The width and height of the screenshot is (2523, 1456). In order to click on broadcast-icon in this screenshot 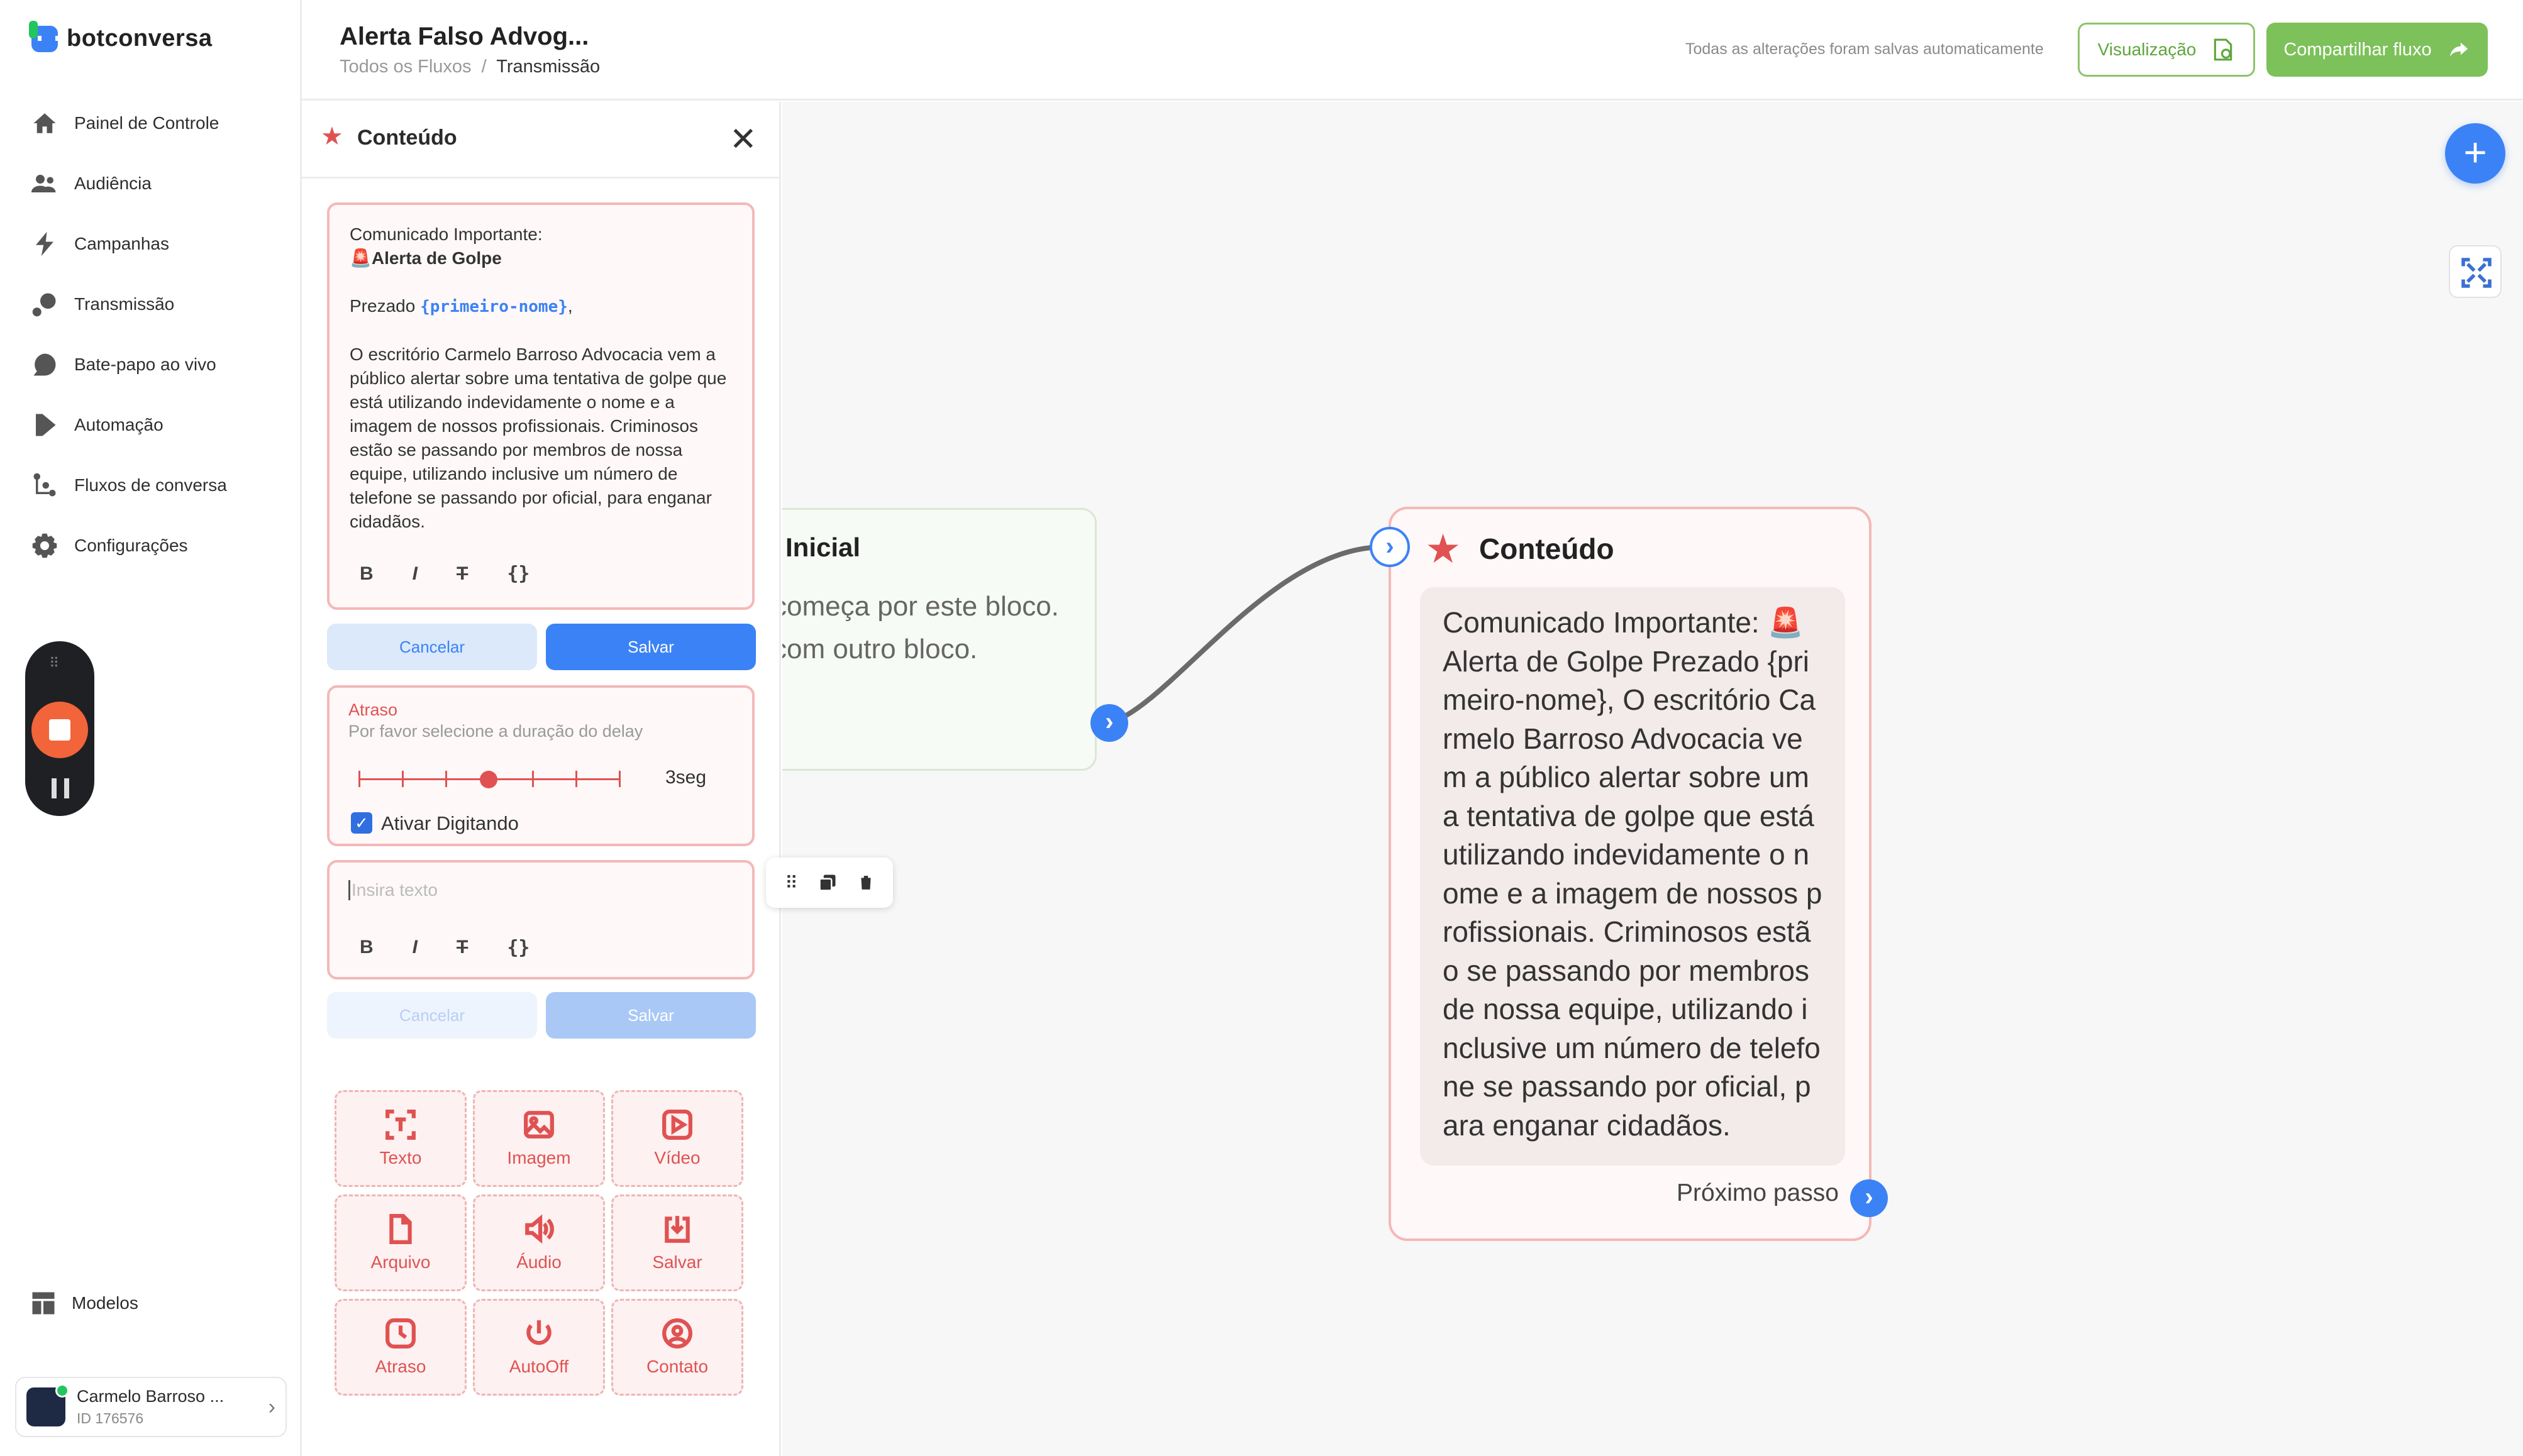, I will do `click(44, 304)`.